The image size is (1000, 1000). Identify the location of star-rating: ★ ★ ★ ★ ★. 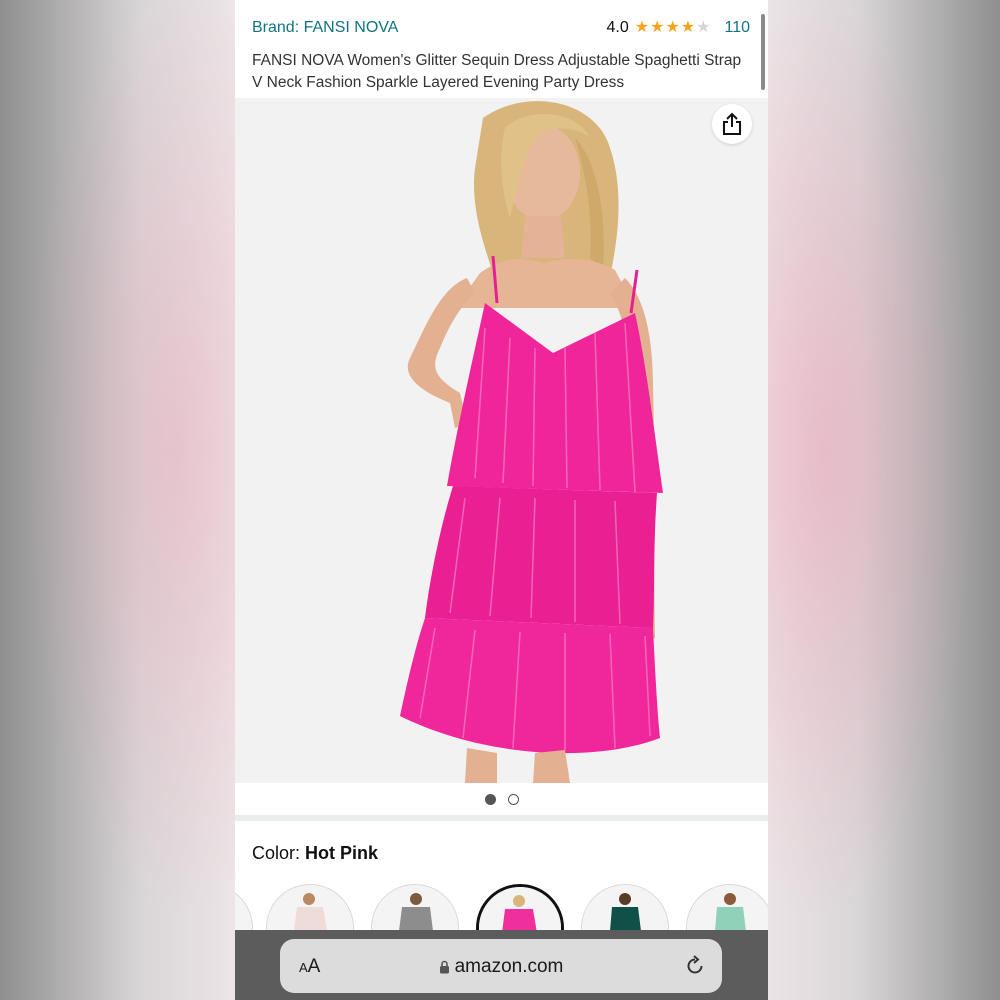
(673, 28).